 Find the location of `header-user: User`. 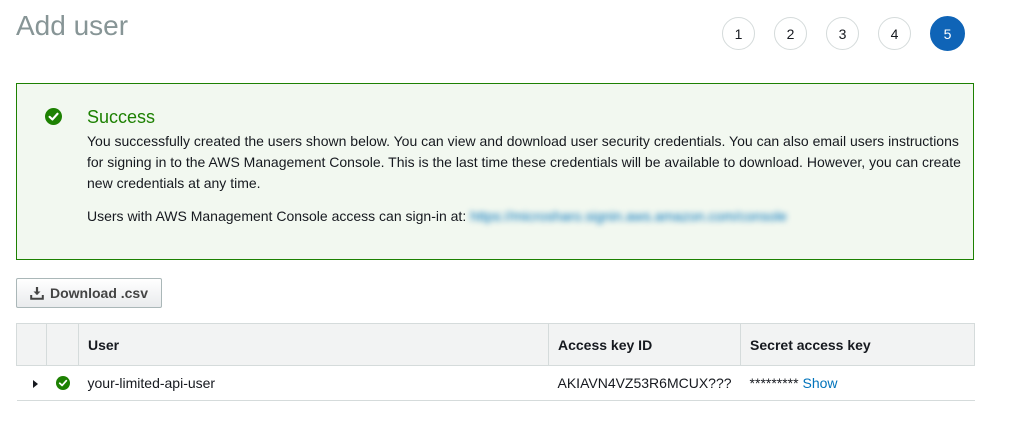

header-user: User is located at coordinates (313, 344).